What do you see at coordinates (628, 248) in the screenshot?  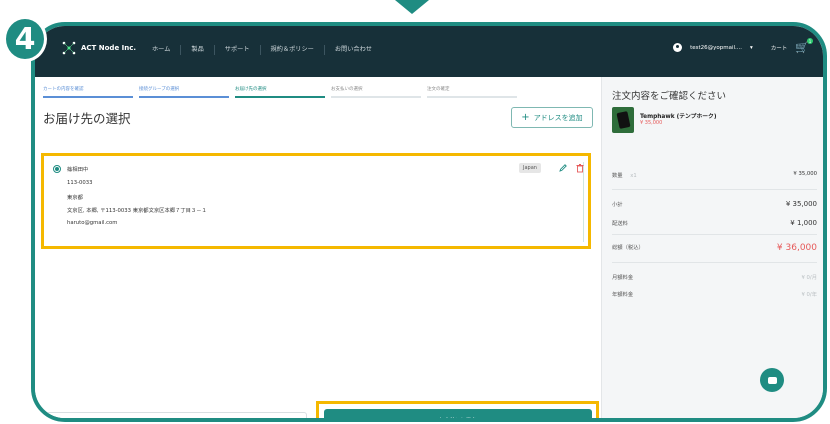 I see `total-label: 総額（税込）` at bounding box center [628, 248].